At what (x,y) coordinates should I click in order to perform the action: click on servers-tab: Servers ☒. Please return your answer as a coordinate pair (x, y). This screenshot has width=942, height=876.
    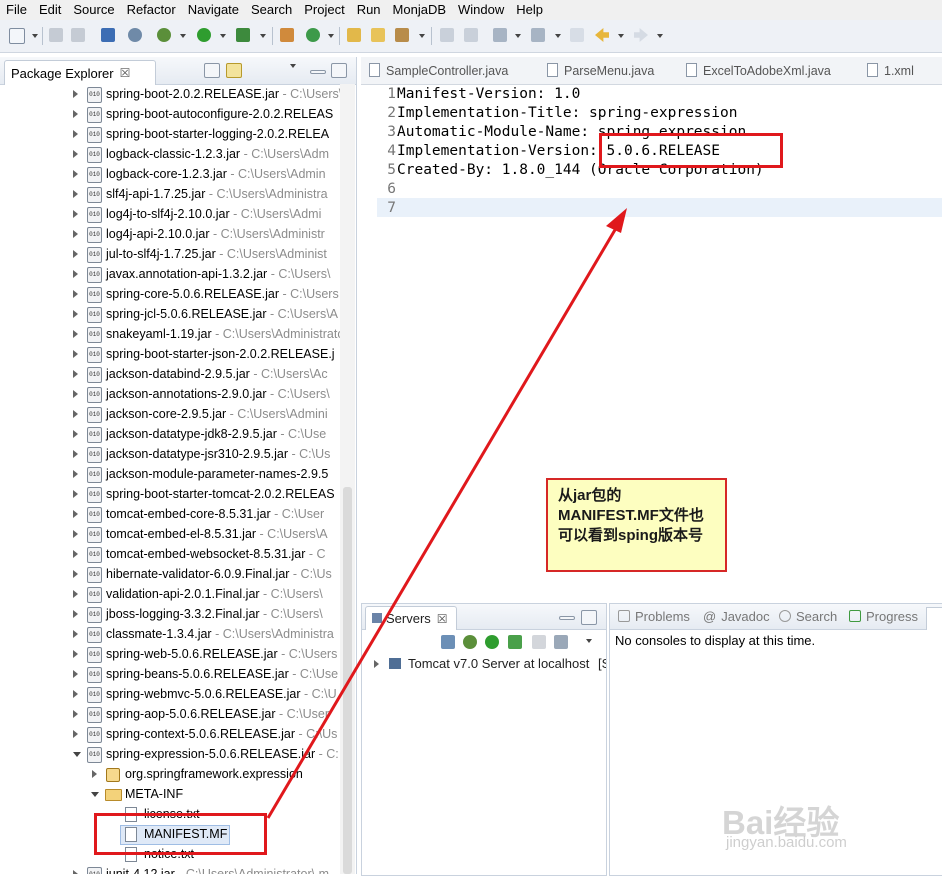
    Looking at the image, I should click on (411, 618).